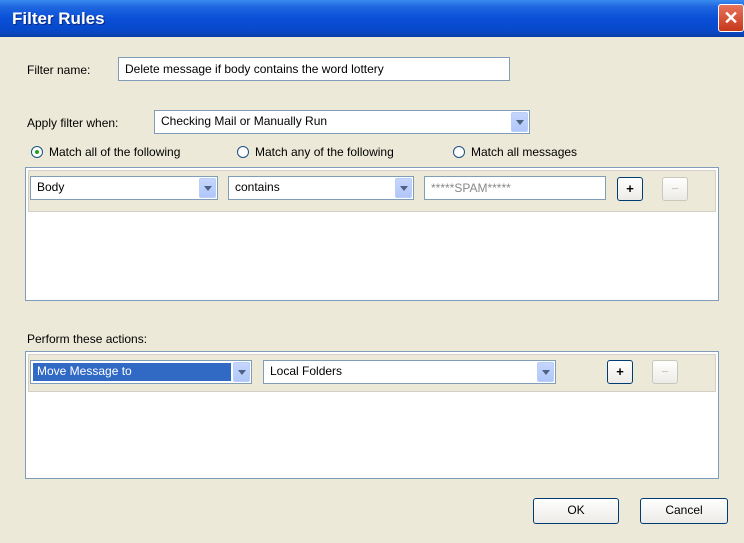 The image size is (744, 543). I want to click on filter-name-label: Filter name:, so click(59, 70).